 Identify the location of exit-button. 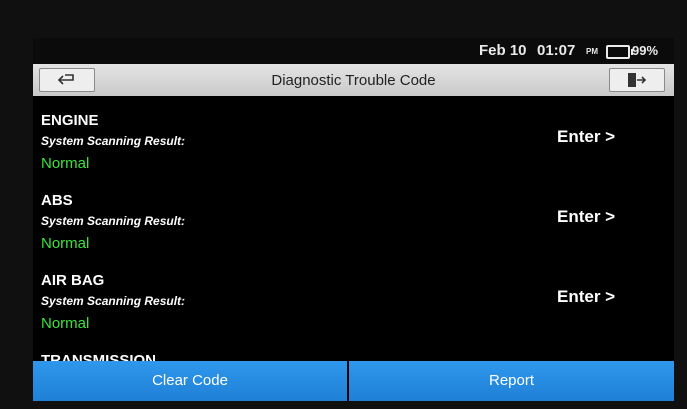
(637, 80).